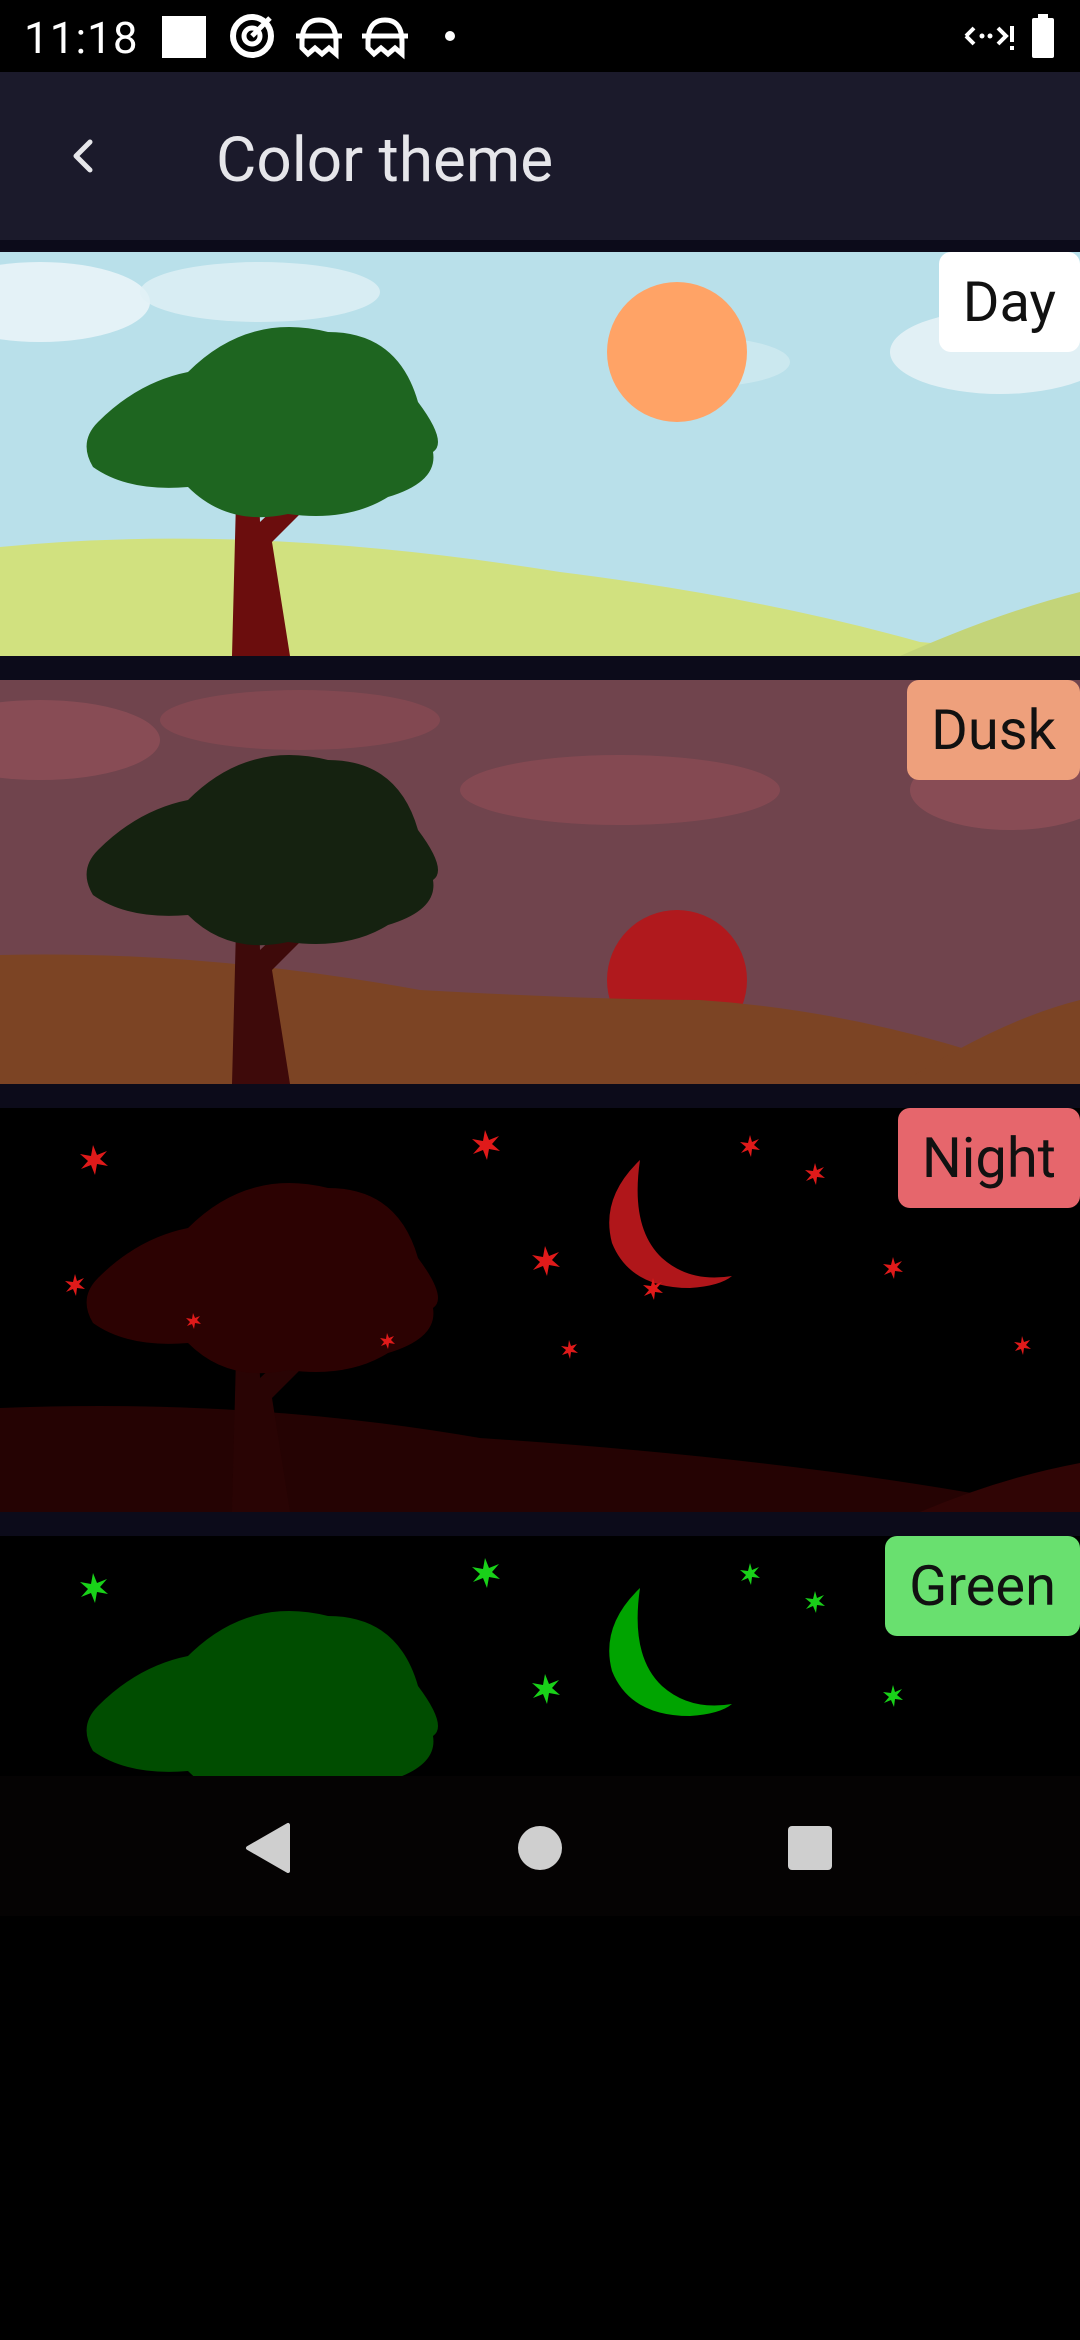  I want to click on page-title: Color theme, so click(385, 160).